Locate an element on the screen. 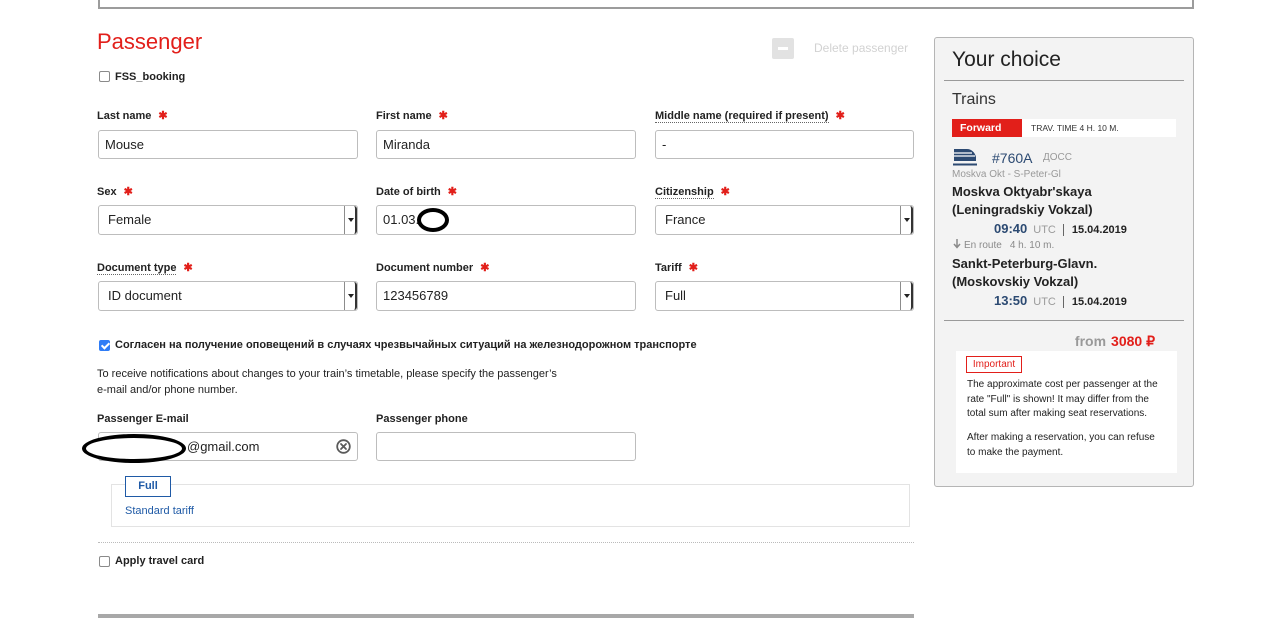 Image resolution: width=1280 pixels, height=625 pixels. delete-passenger-button is located at coordinates (783, 48).